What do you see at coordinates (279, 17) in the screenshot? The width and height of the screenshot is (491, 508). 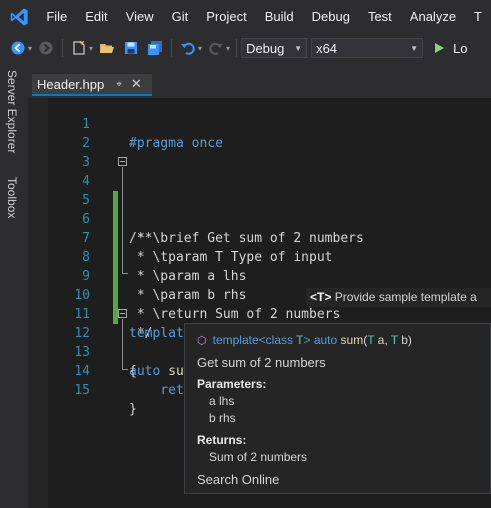 I see `menu-build: Build` at bounding box center [279, 17].